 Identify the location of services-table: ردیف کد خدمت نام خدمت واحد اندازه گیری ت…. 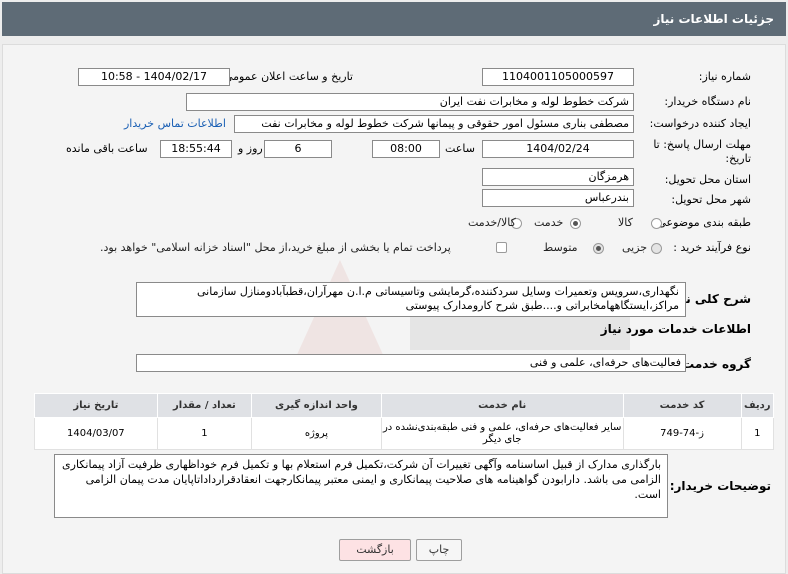
(404, 421).